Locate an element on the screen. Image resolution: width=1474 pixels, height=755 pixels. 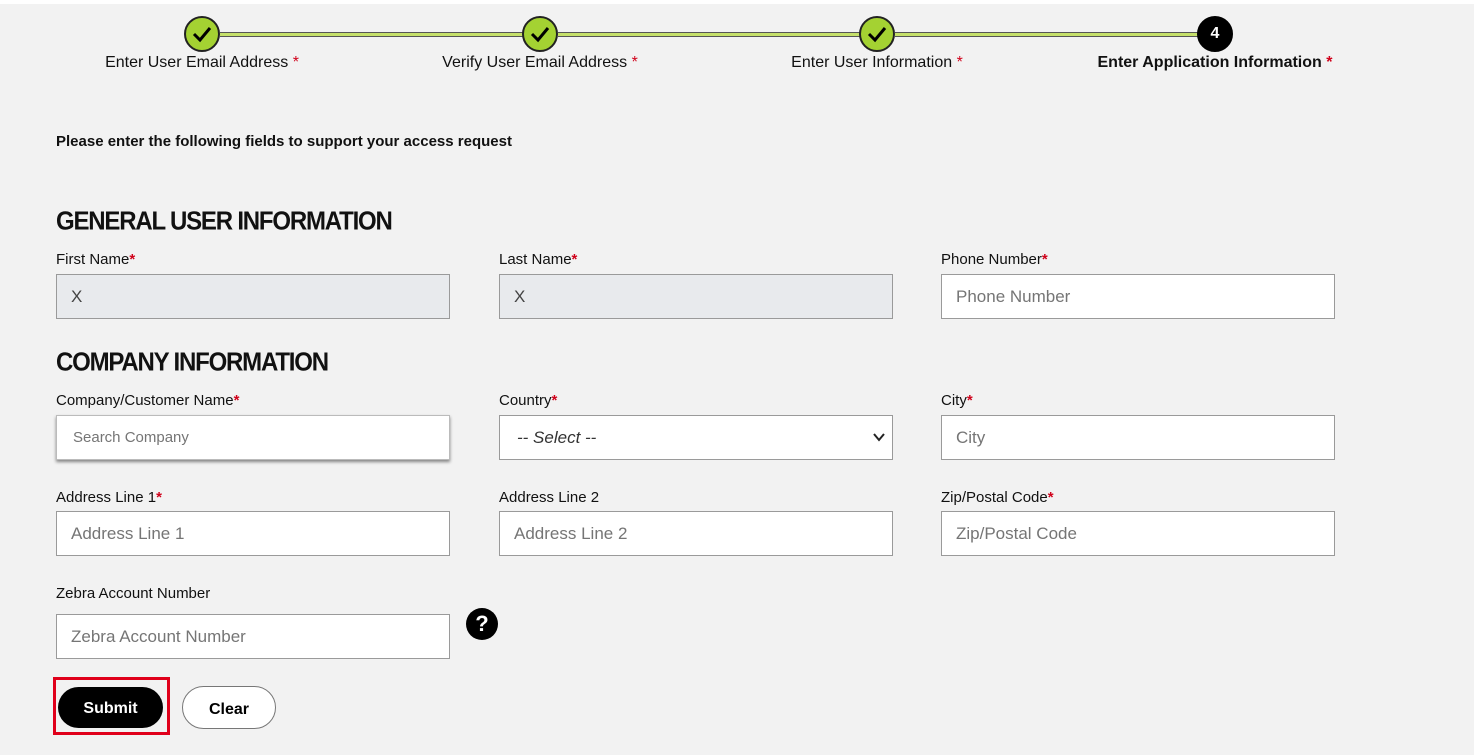
chevron-down-icon is located at coordinates (879, 437).